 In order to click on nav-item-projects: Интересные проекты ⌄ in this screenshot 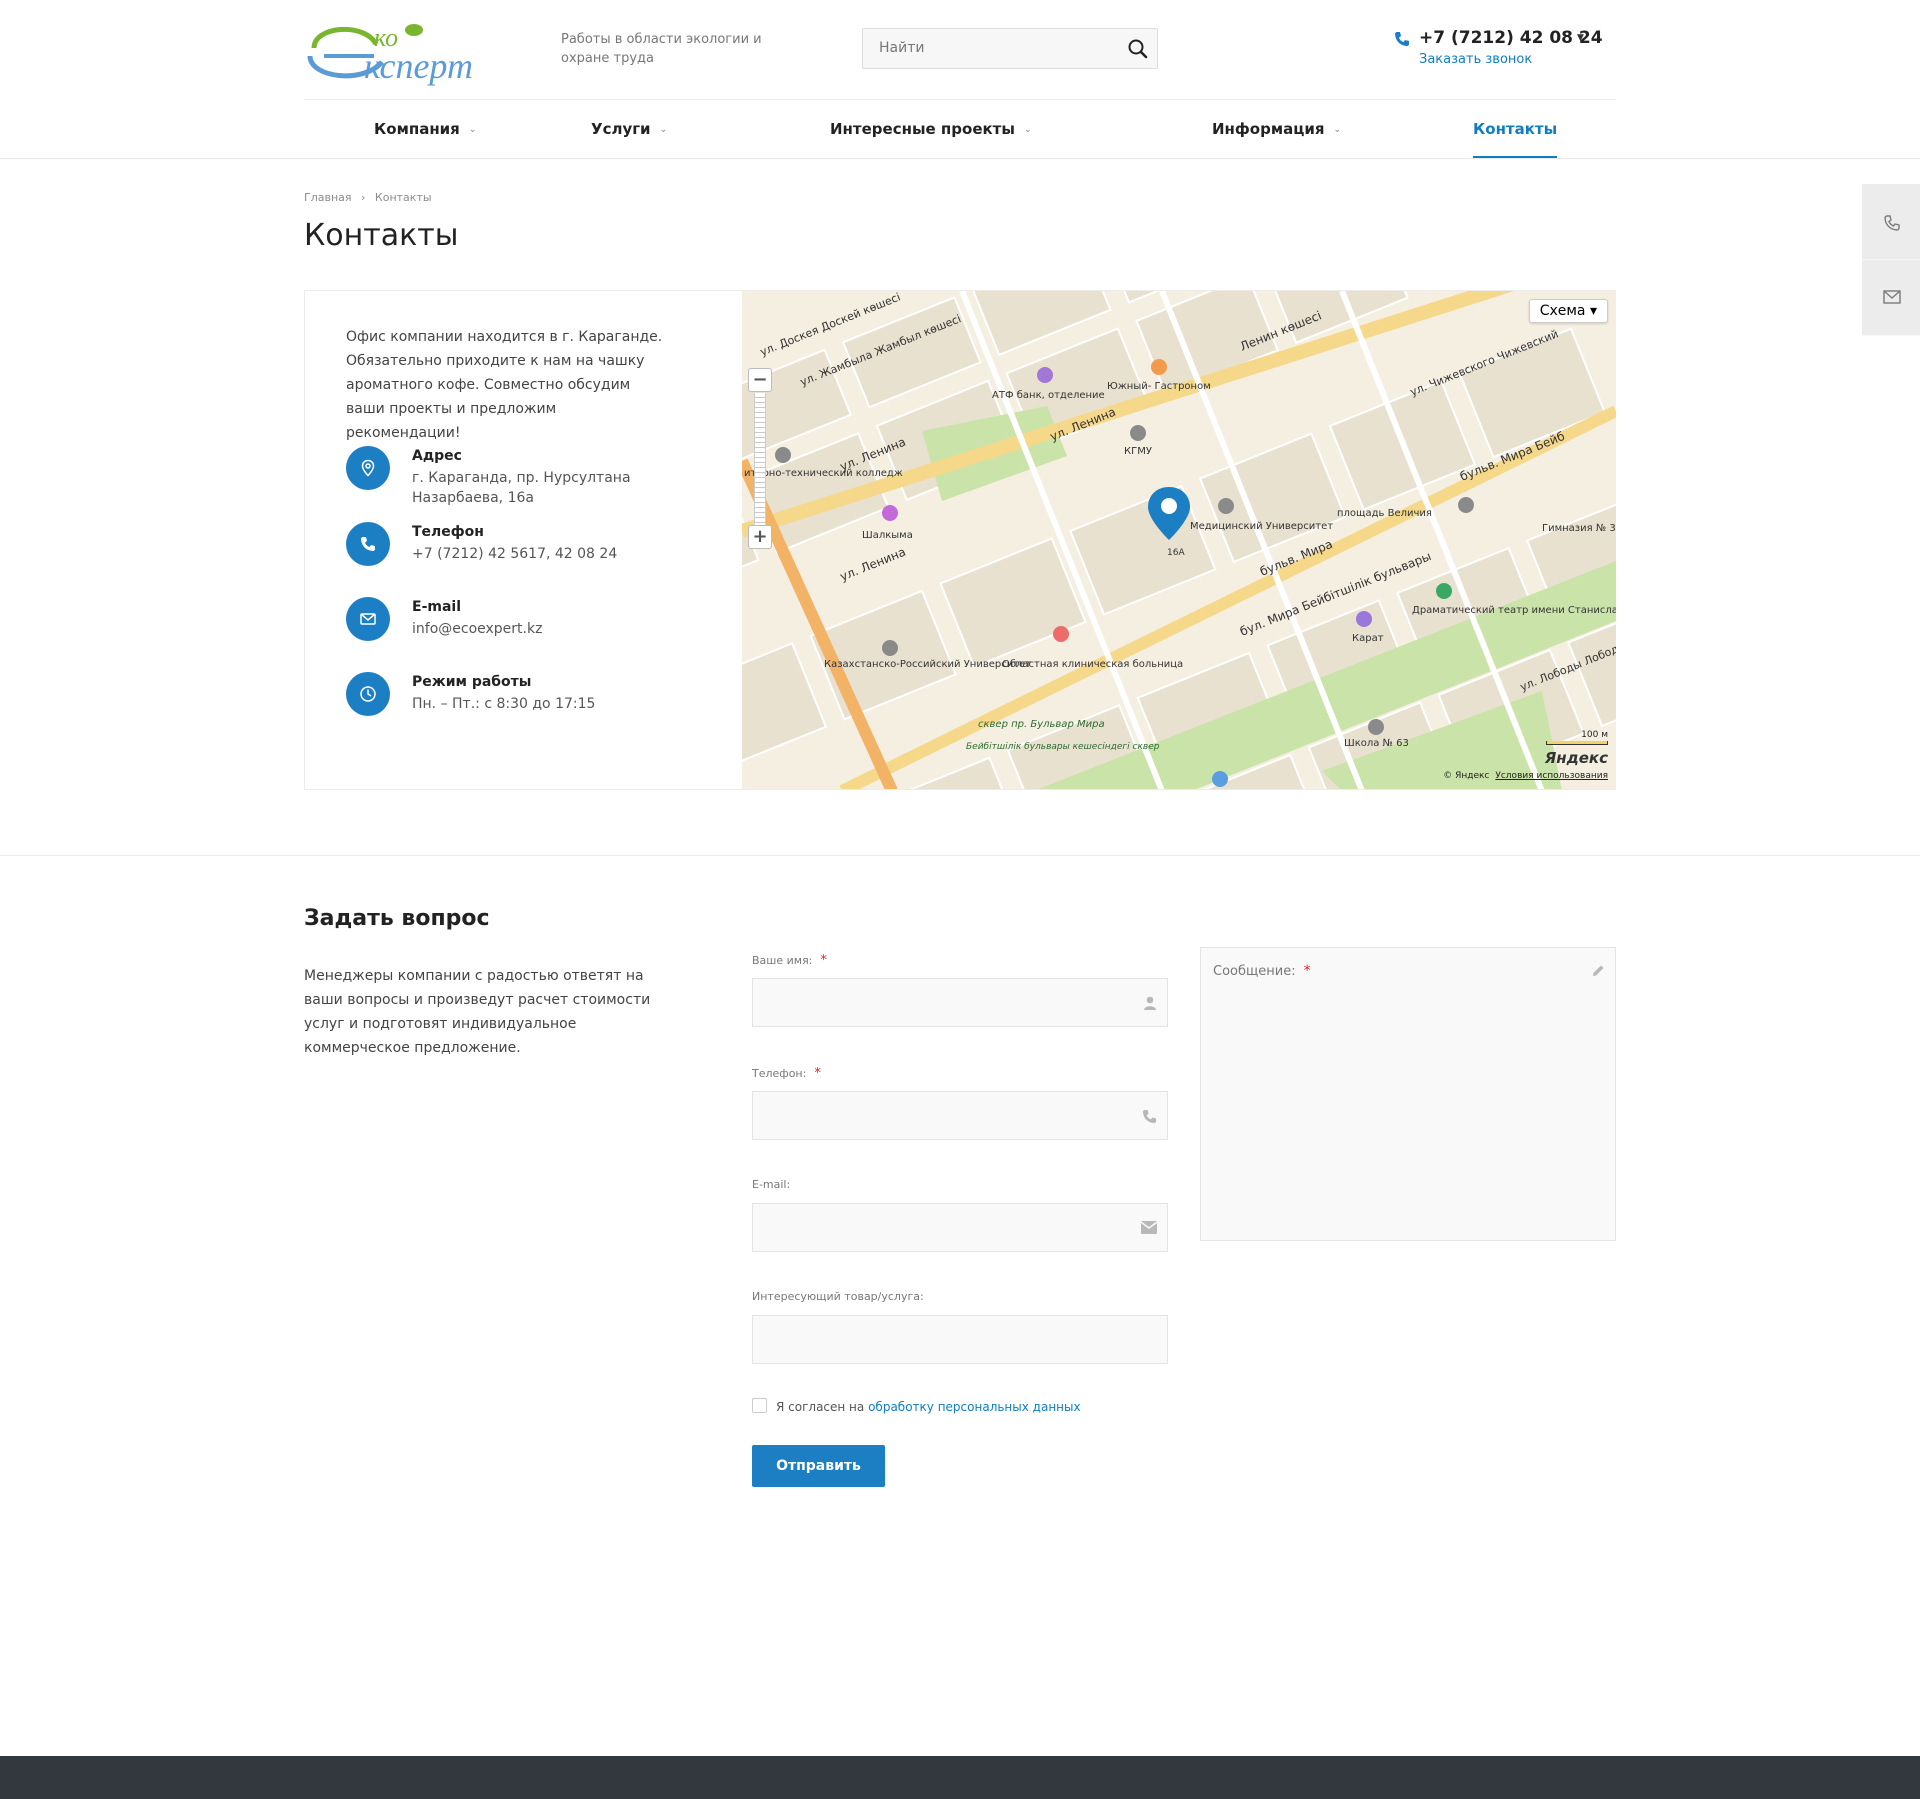, I will do `click(930, 129)`.